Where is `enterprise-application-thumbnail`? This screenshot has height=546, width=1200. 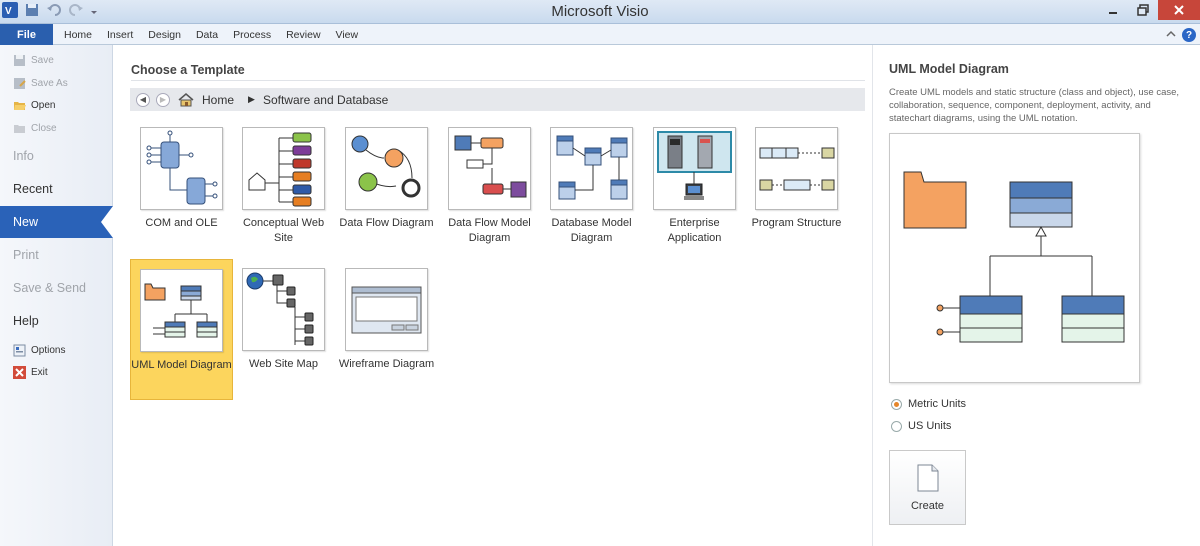 enterprise-application-thumbnail is located at coordinates (694, 168).